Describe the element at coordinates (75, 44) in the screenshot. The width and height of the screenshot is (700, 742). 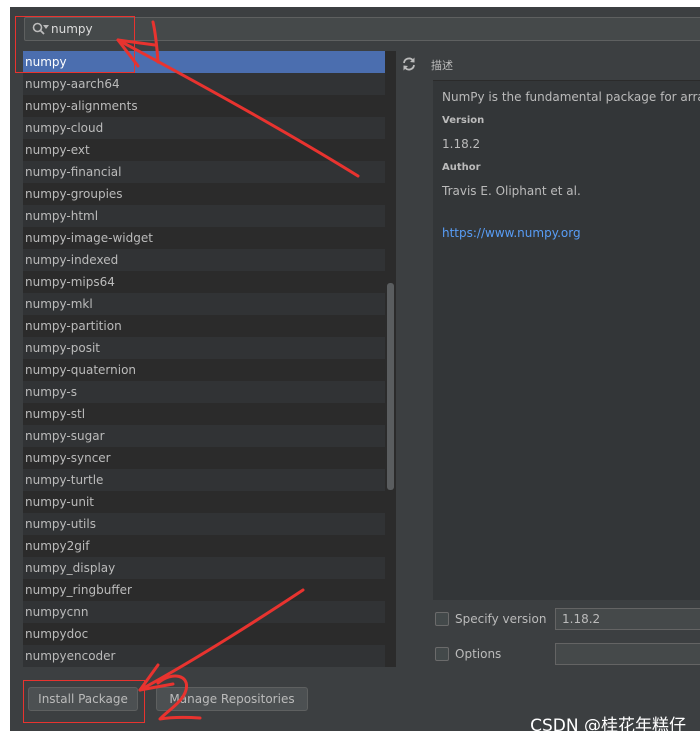
I see `search-highlight-box` at that location.